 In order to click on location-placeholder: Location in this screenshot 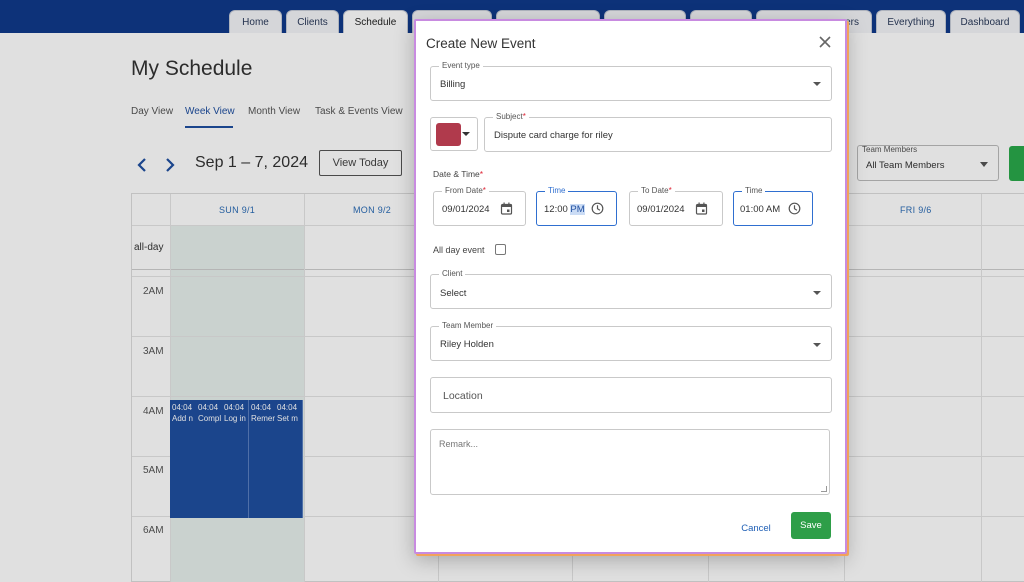, I will do `click(463, 396)`.